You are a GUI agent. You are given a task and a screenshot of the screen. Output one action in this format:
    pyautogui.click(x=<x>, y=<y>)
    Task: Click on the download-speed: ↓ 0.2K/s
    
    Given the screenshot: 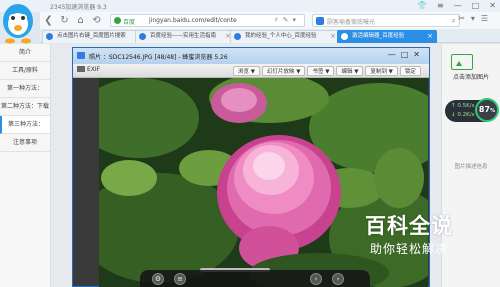 What is the action you would take?
    pyautogui.click(x=463, y=115)
    